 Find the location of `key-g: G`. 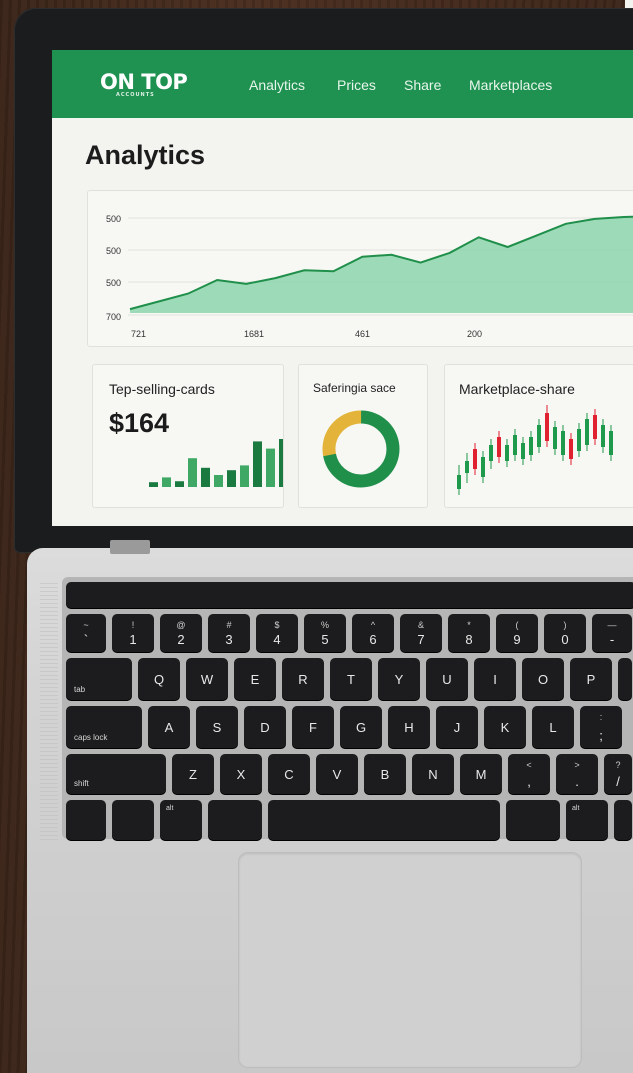

key-g: G is located at coordinates (361, 727).